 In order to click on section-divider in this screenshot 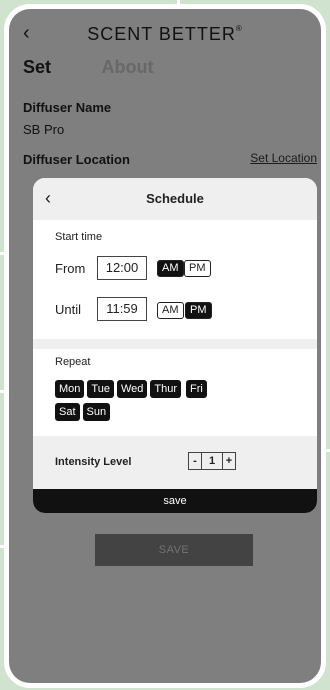, I will do `click(175, 344)`.